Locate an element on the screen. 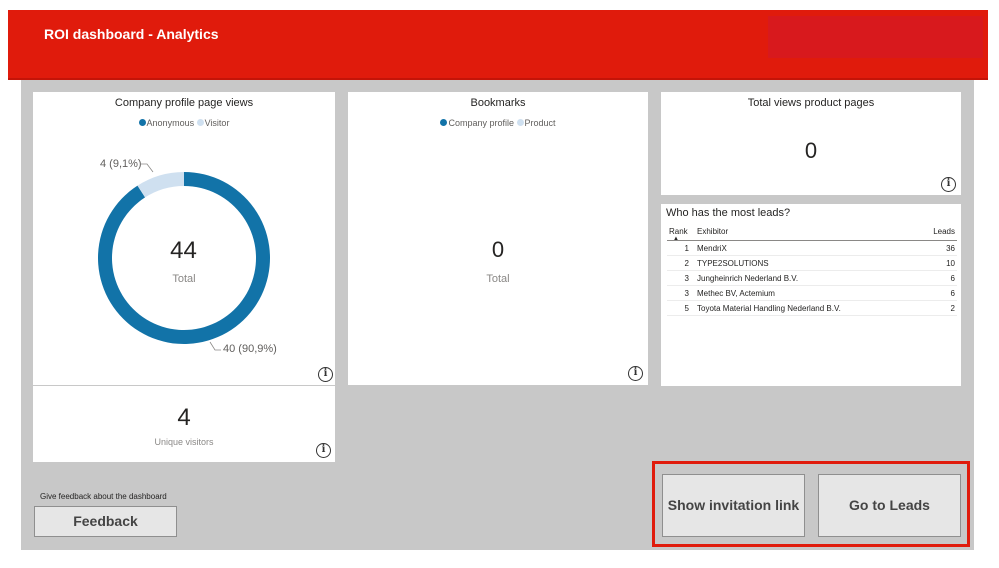 This screenshot has width=999, height=568. visitor-slice-label: 4 (9,1%) is located at coordinates (121, 164).